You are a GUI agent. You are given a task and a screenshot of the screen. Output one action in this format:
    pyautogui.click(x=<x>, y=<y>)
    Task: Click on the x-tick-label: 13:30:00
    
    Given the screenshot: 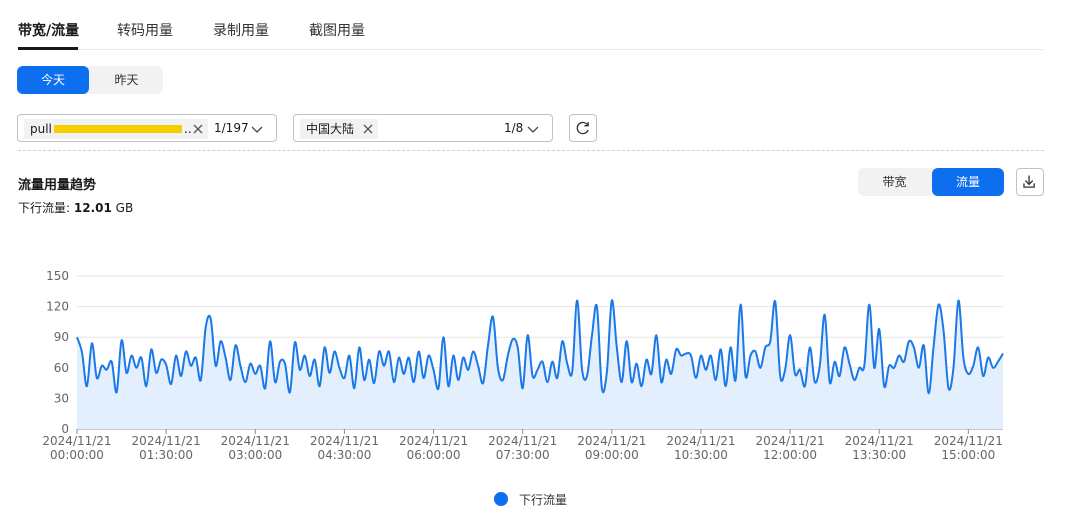 What is the action you would take?
    pyautogui.click(x=879, y=455)
    